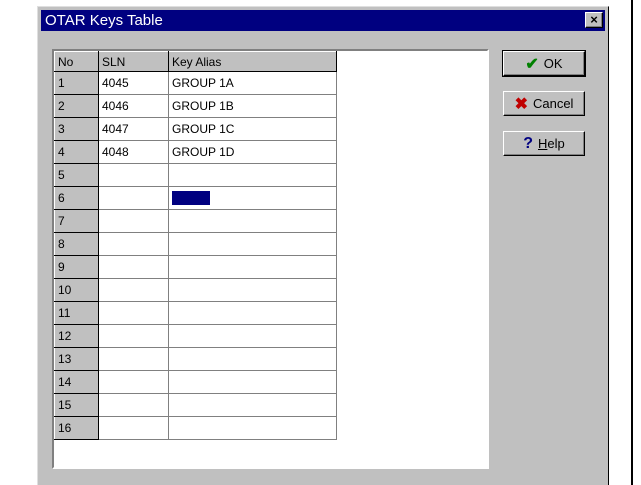 The image size is (641, 485). I want to click on close-button: ×, so click(594, 20).